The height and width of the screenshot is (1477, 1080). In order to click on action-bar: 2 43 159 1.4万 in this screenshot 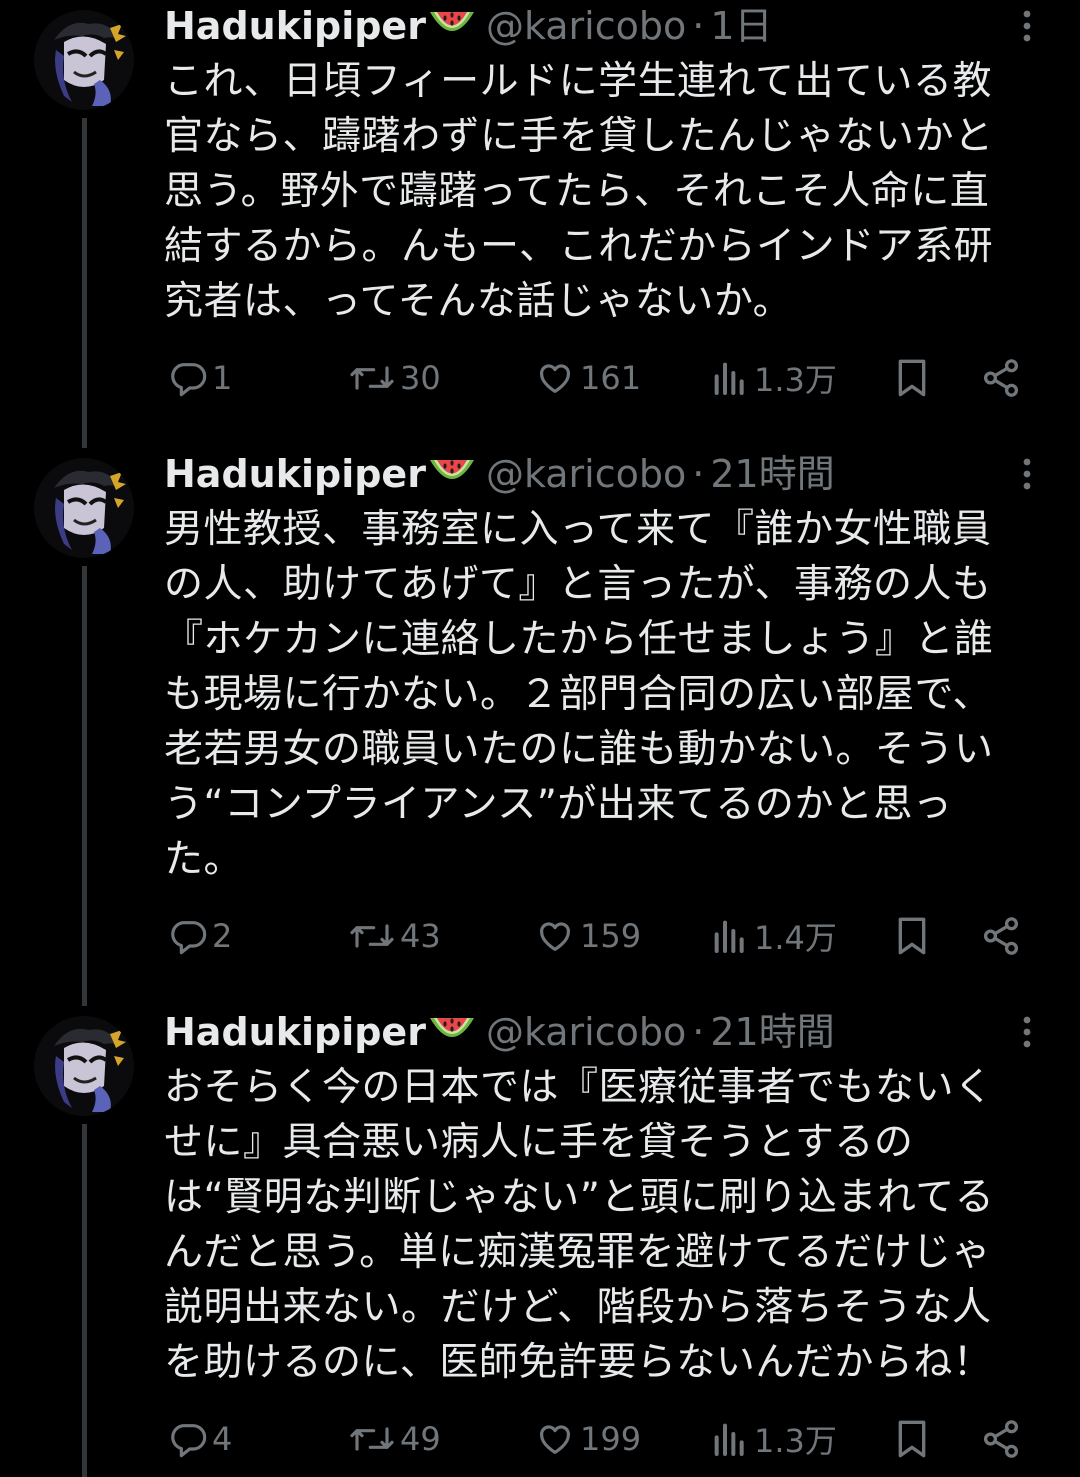, I will do `click(604, 936)`.